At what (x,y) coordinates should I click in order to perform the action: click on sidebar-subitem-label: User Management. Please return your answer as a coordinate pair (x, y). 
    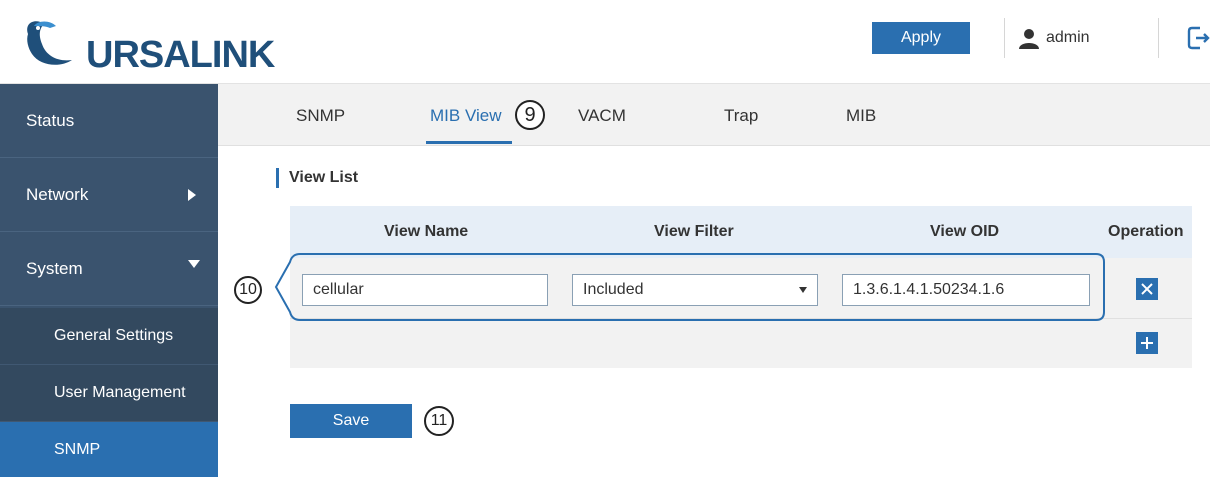
    Looking at the image, I should click on (120, 392).